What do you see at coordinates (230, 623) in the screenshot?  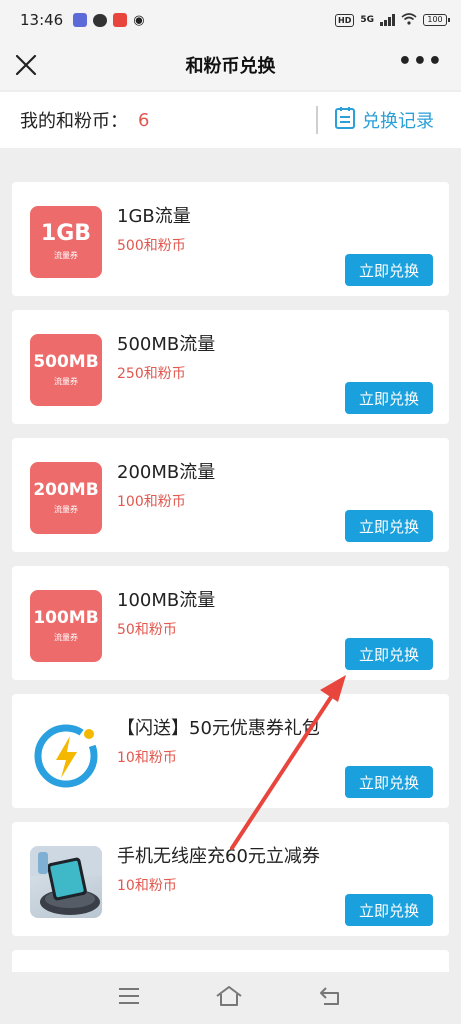 I see `list-item: 100MB 流量券 100MB流量 50和粉币 立即兑换` at bounding box center [230, 623].